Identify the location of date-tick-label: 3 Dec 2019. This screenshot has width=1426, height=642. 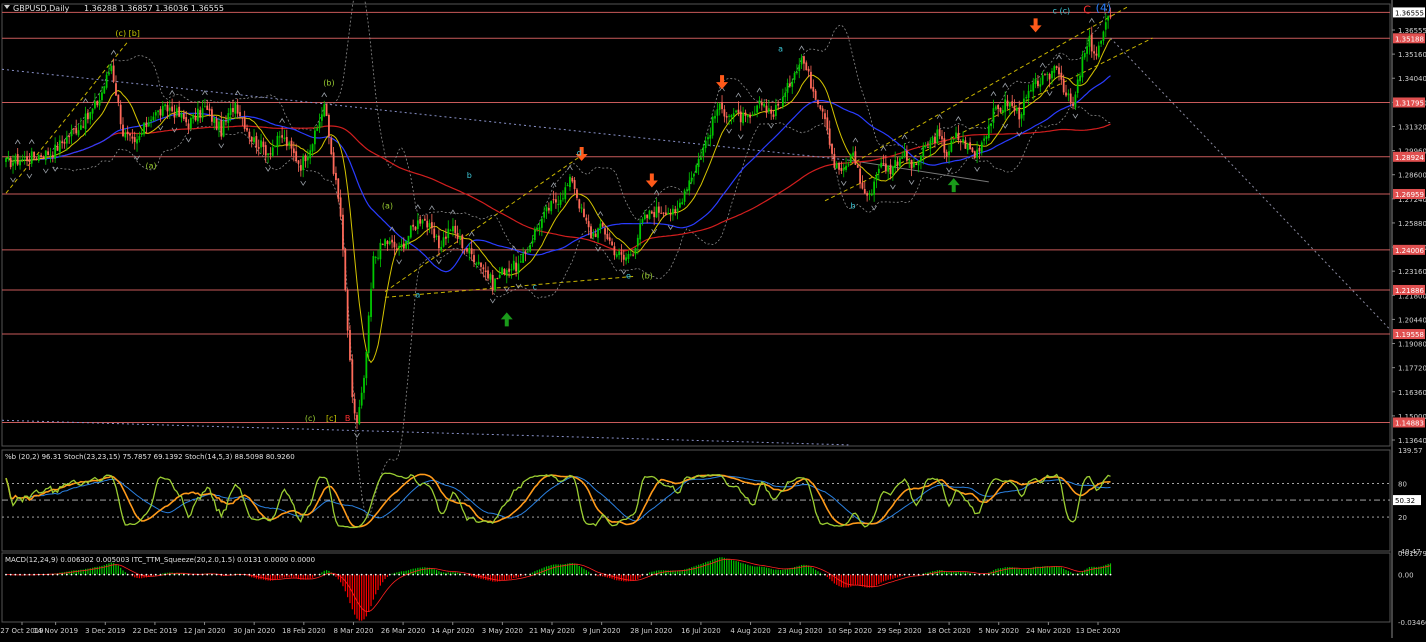
(105, 631).